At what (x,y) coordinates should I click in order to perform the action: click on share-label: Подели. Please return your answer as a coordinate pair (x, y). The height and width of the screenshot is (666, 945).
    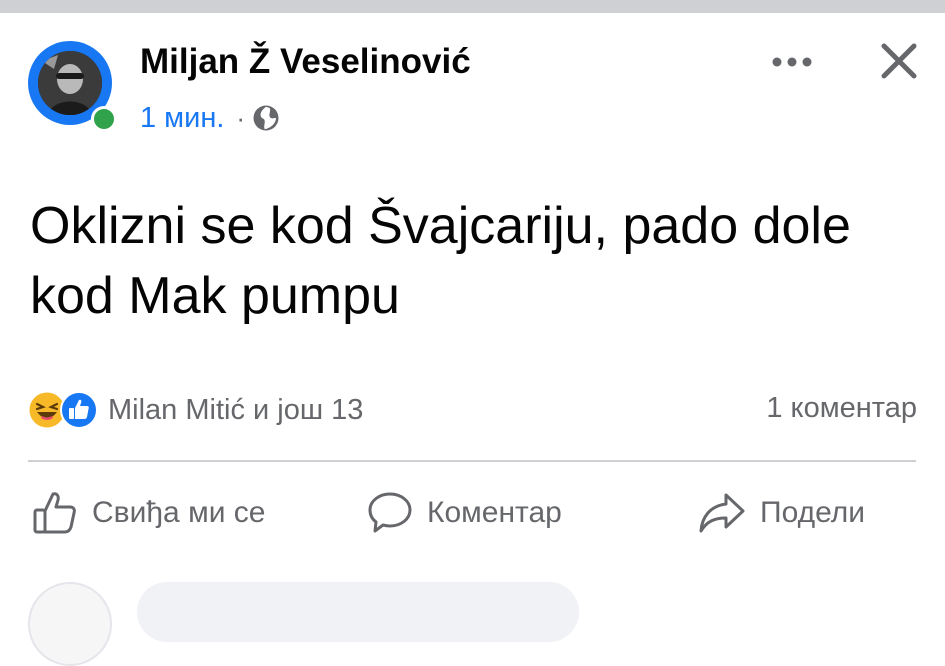
    Looking at the image, I should click on (813, 512).